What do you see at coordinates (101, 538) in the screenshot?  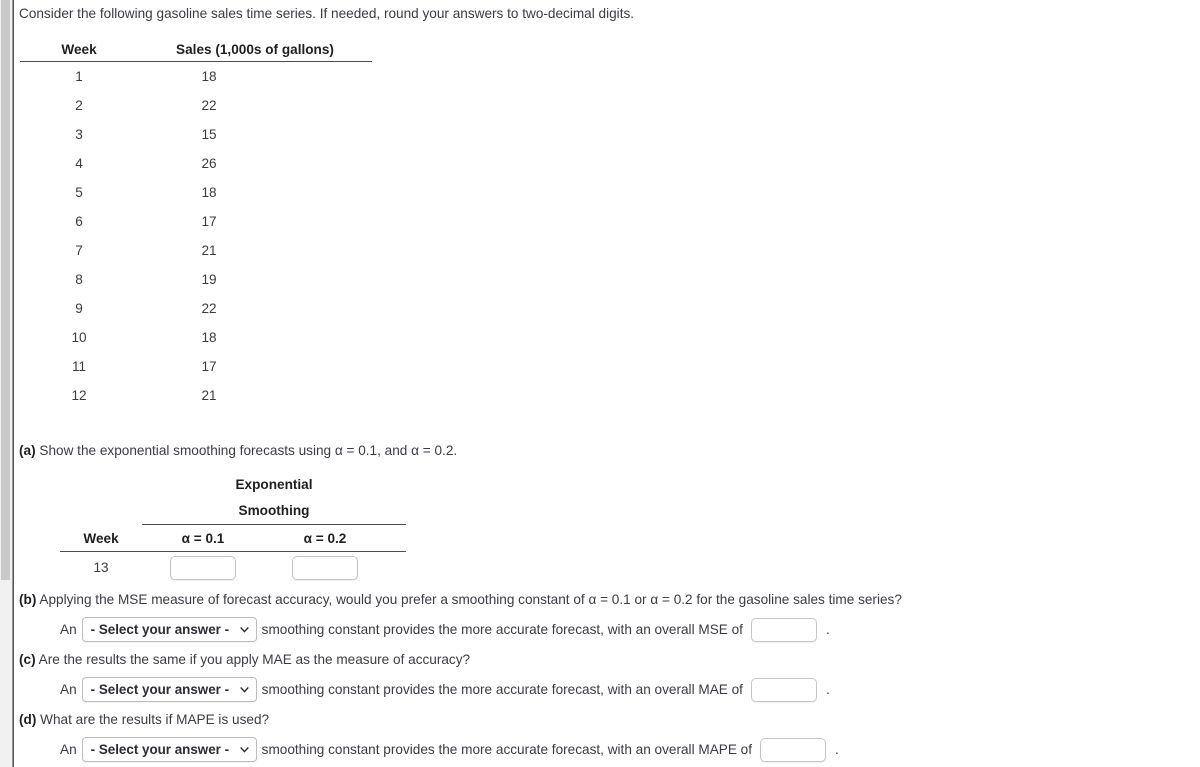 I see `es-column-header-week: Week` at bounding box center [101, 538].